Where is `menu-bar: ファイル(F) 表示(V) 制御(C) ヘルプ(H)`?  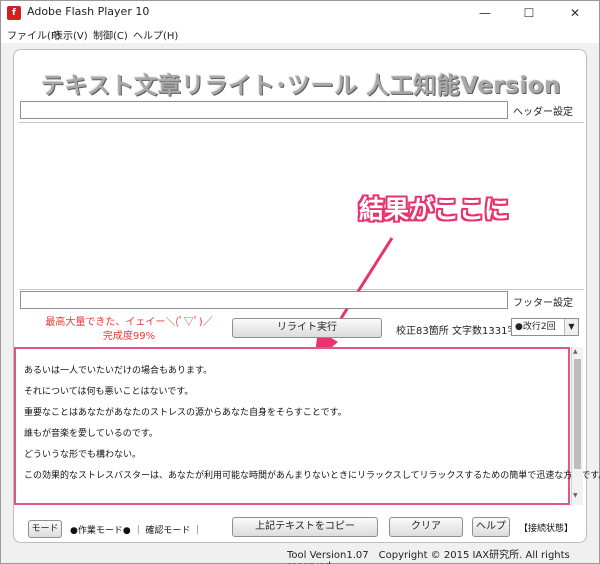
menu-bar: ファイル(F) 表示(V) 制御(C) ヘルプ(H) is located at coordinates (300, 34).